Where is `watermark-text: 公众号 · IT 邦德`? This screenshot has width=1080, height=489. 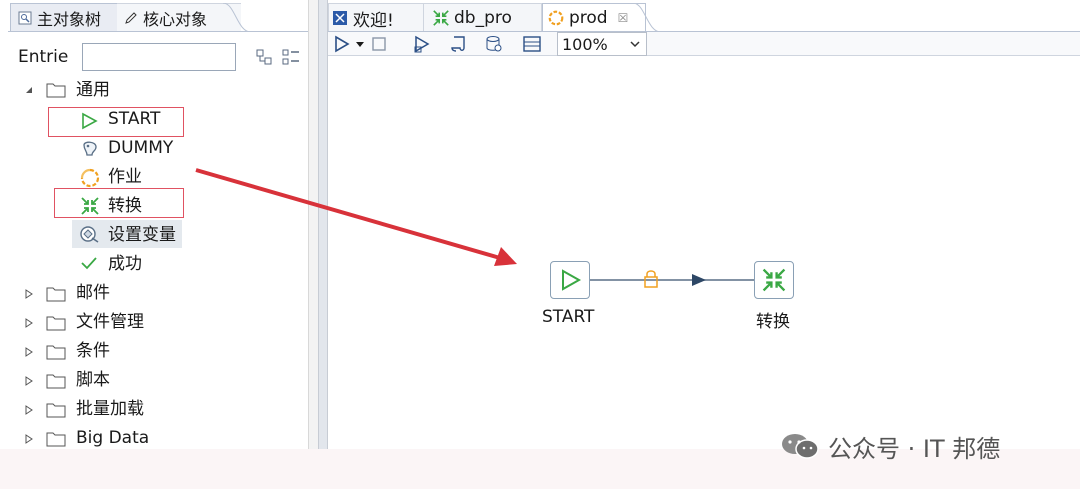
watermark-text: 公众号 · IT 邦德 is located at coordinates (914, 448).